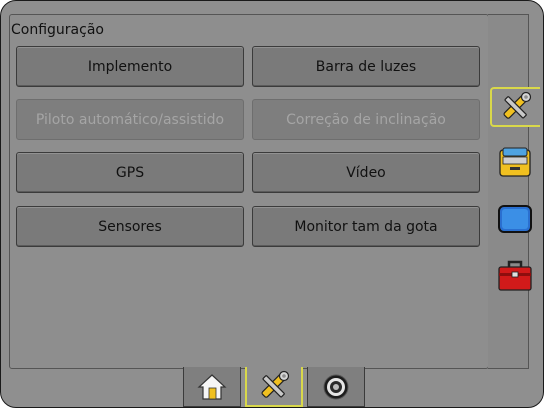 The image size is (544, 408). What do you see at coordinates (366, 119) in the screenshot?
I see `tilt-correction-button: Correção de inclinação` at bounding box center [366, 119].